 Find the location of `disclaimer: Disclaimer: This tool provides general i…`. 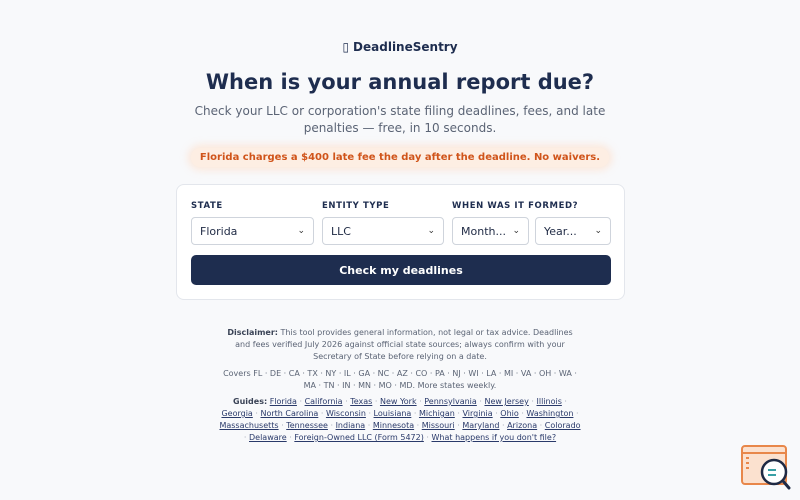

disclaimer: Disclaimer: This tool provides general i… is located at coordinates (400, 345).